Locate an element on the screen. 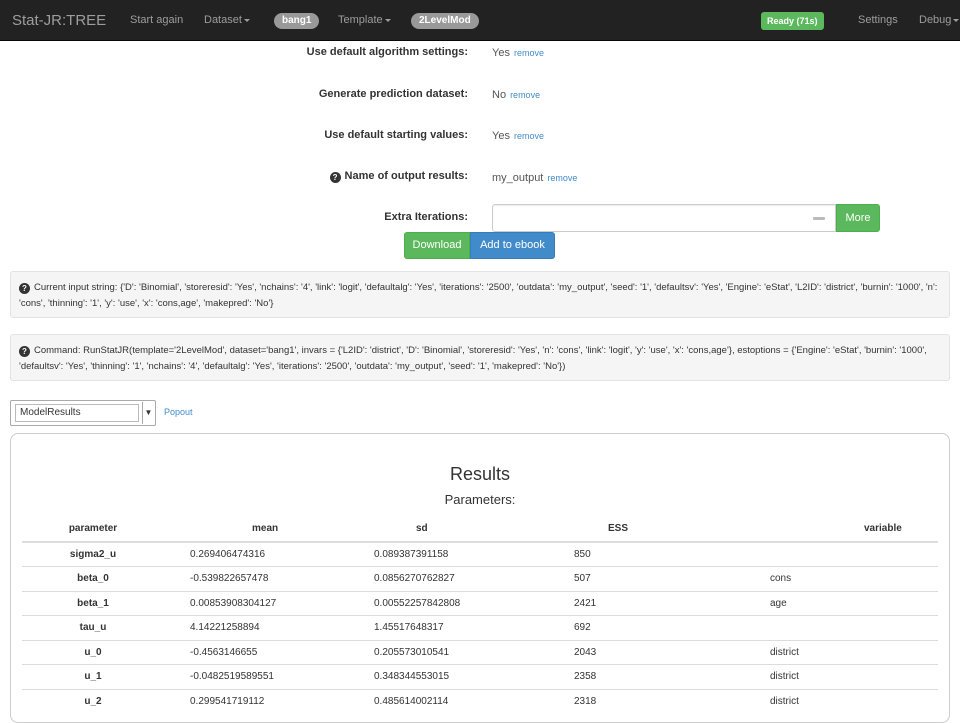 The height and width of the screenshot is (723, 960). cell-sd: 0.00552257842808 is located at coordinates (464, 603).